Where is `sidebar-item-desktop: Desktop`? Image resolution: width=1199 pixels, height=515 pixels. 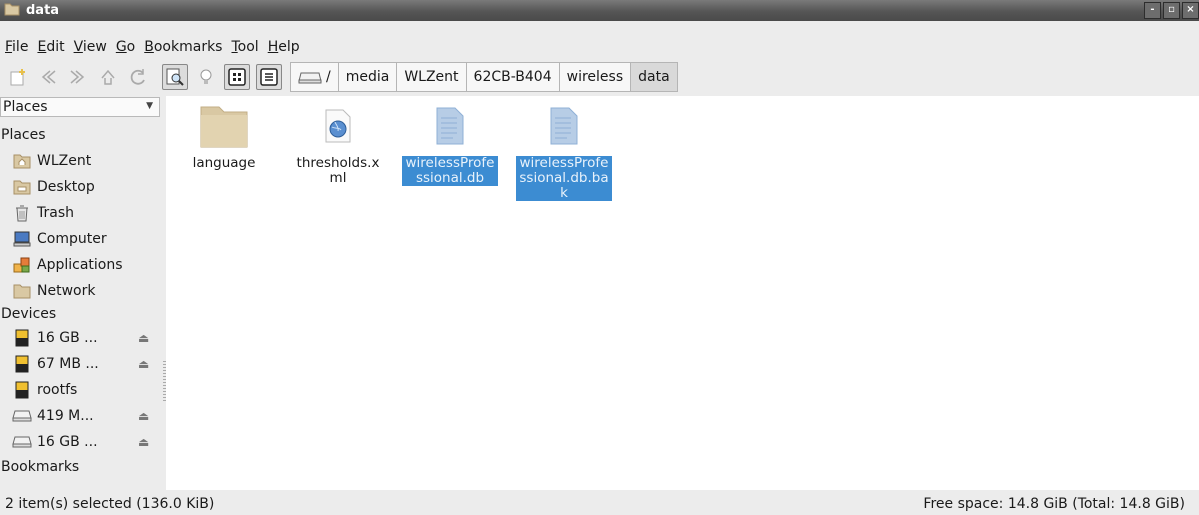 sidebar-item-desktop: Desktop is located at coordinates (82, 187).